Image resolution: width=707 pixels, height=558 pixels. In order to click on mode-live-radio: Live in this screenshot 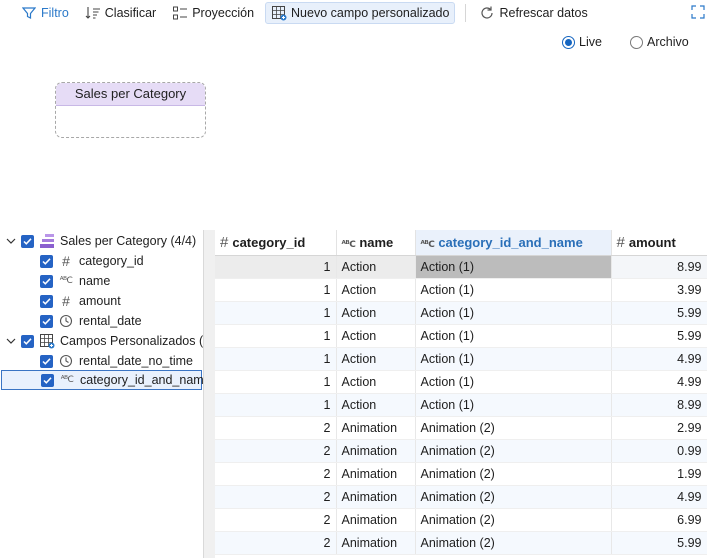, I will do `click(582, 42)`.